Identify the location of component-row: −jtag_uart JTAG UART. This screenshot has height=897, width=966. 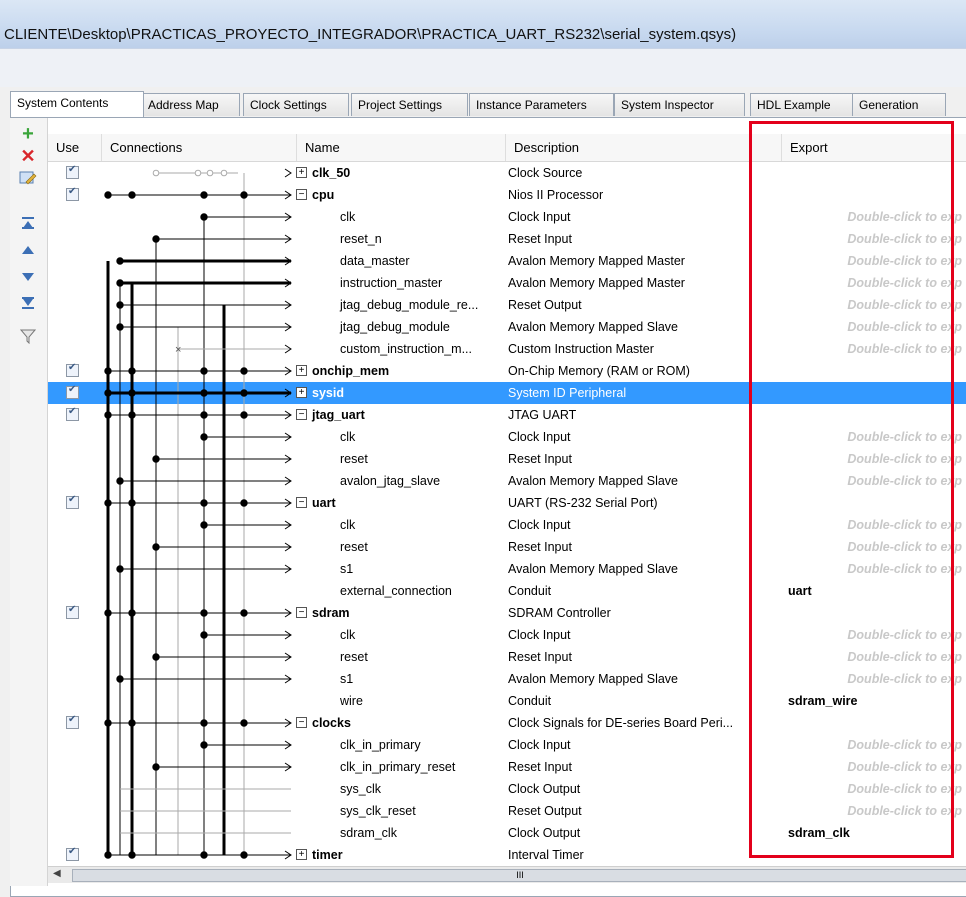
(507, 415).